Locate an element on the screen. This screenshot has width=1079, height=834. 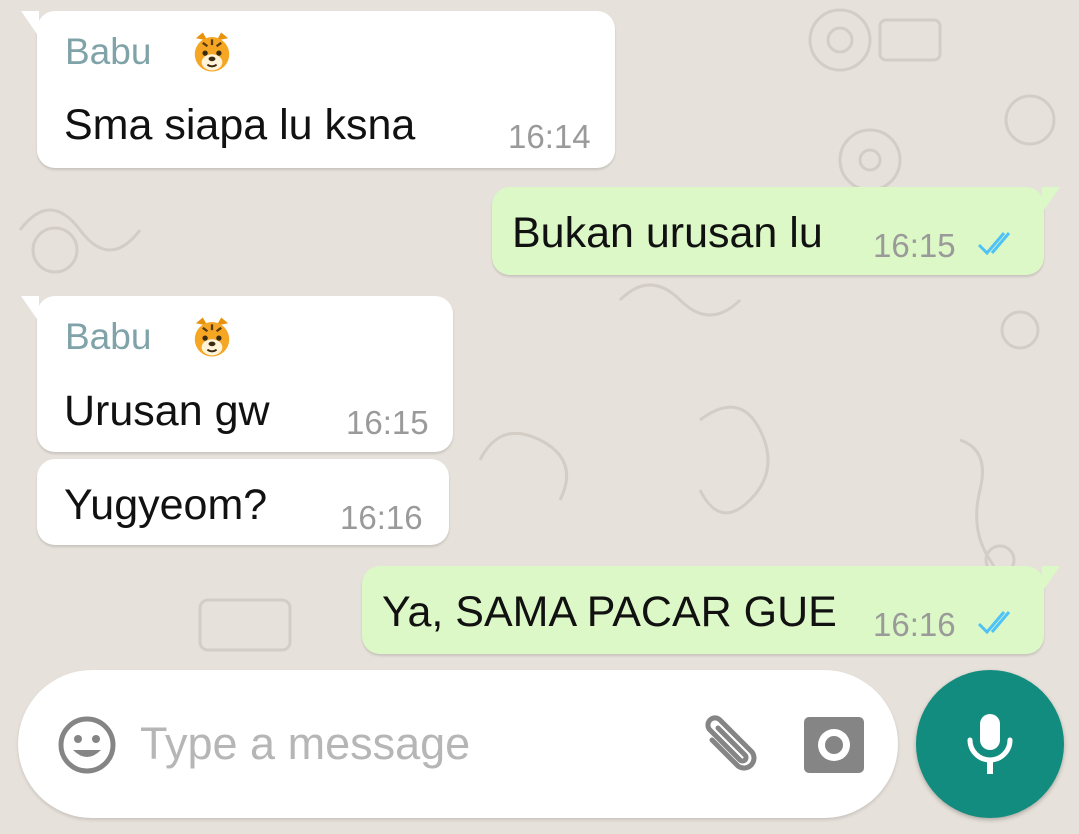
message-text: Urusan gw is located at coordinates (167, 411).